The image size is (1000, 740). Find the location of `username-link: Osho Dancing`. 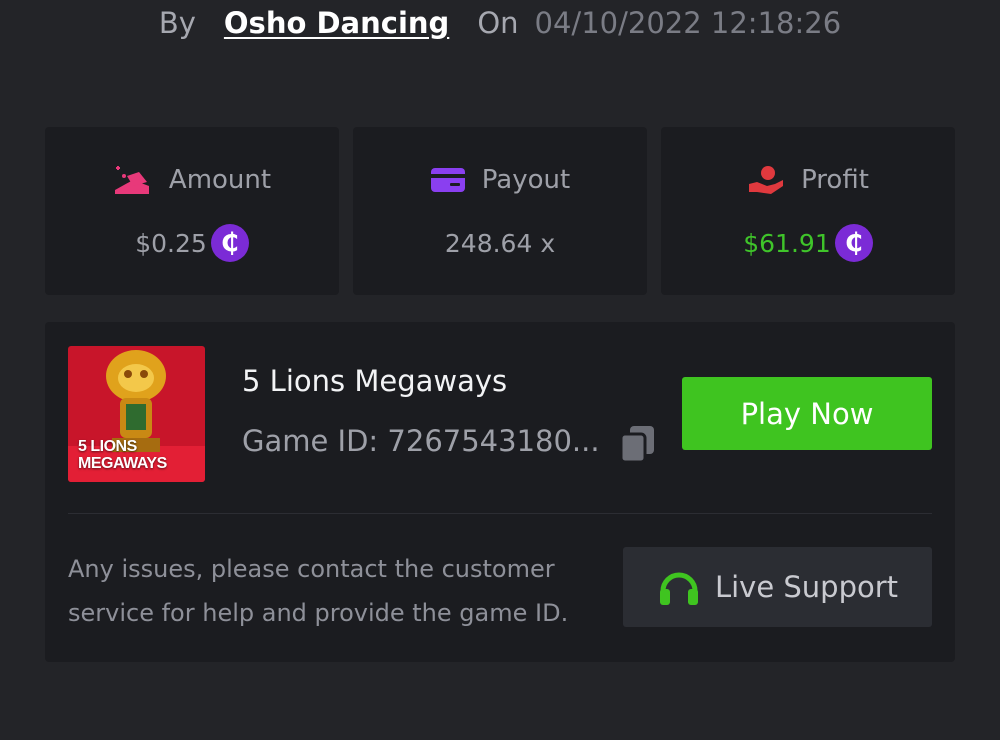

username-link: Osho Dancing is located at coordinates (336, 23).